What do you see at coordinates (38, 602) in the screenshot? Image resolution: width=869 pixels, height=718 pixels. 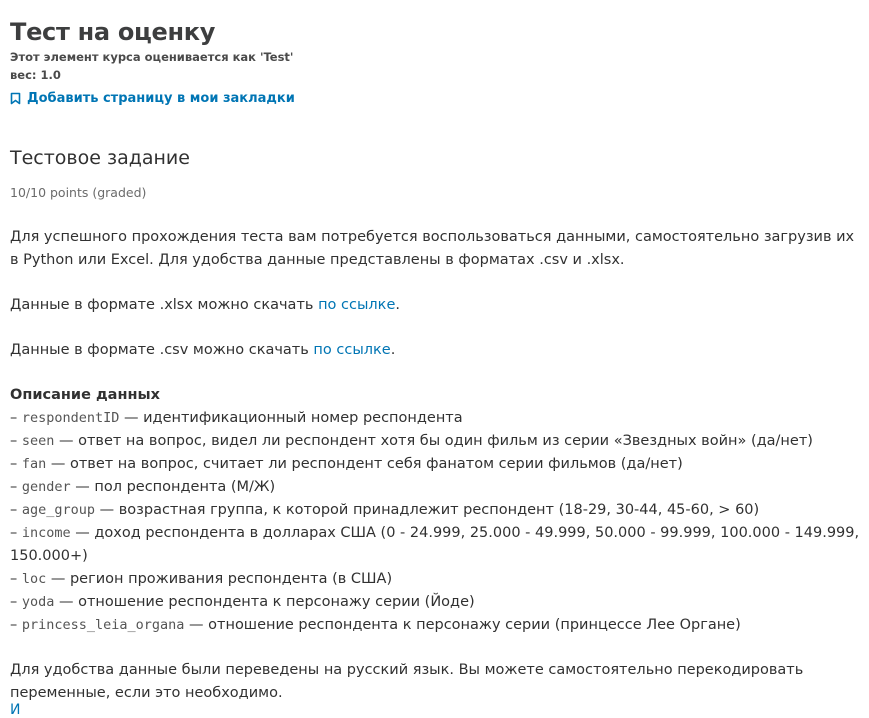 I see `field-name: yoda` at bounding box center [38, 602].